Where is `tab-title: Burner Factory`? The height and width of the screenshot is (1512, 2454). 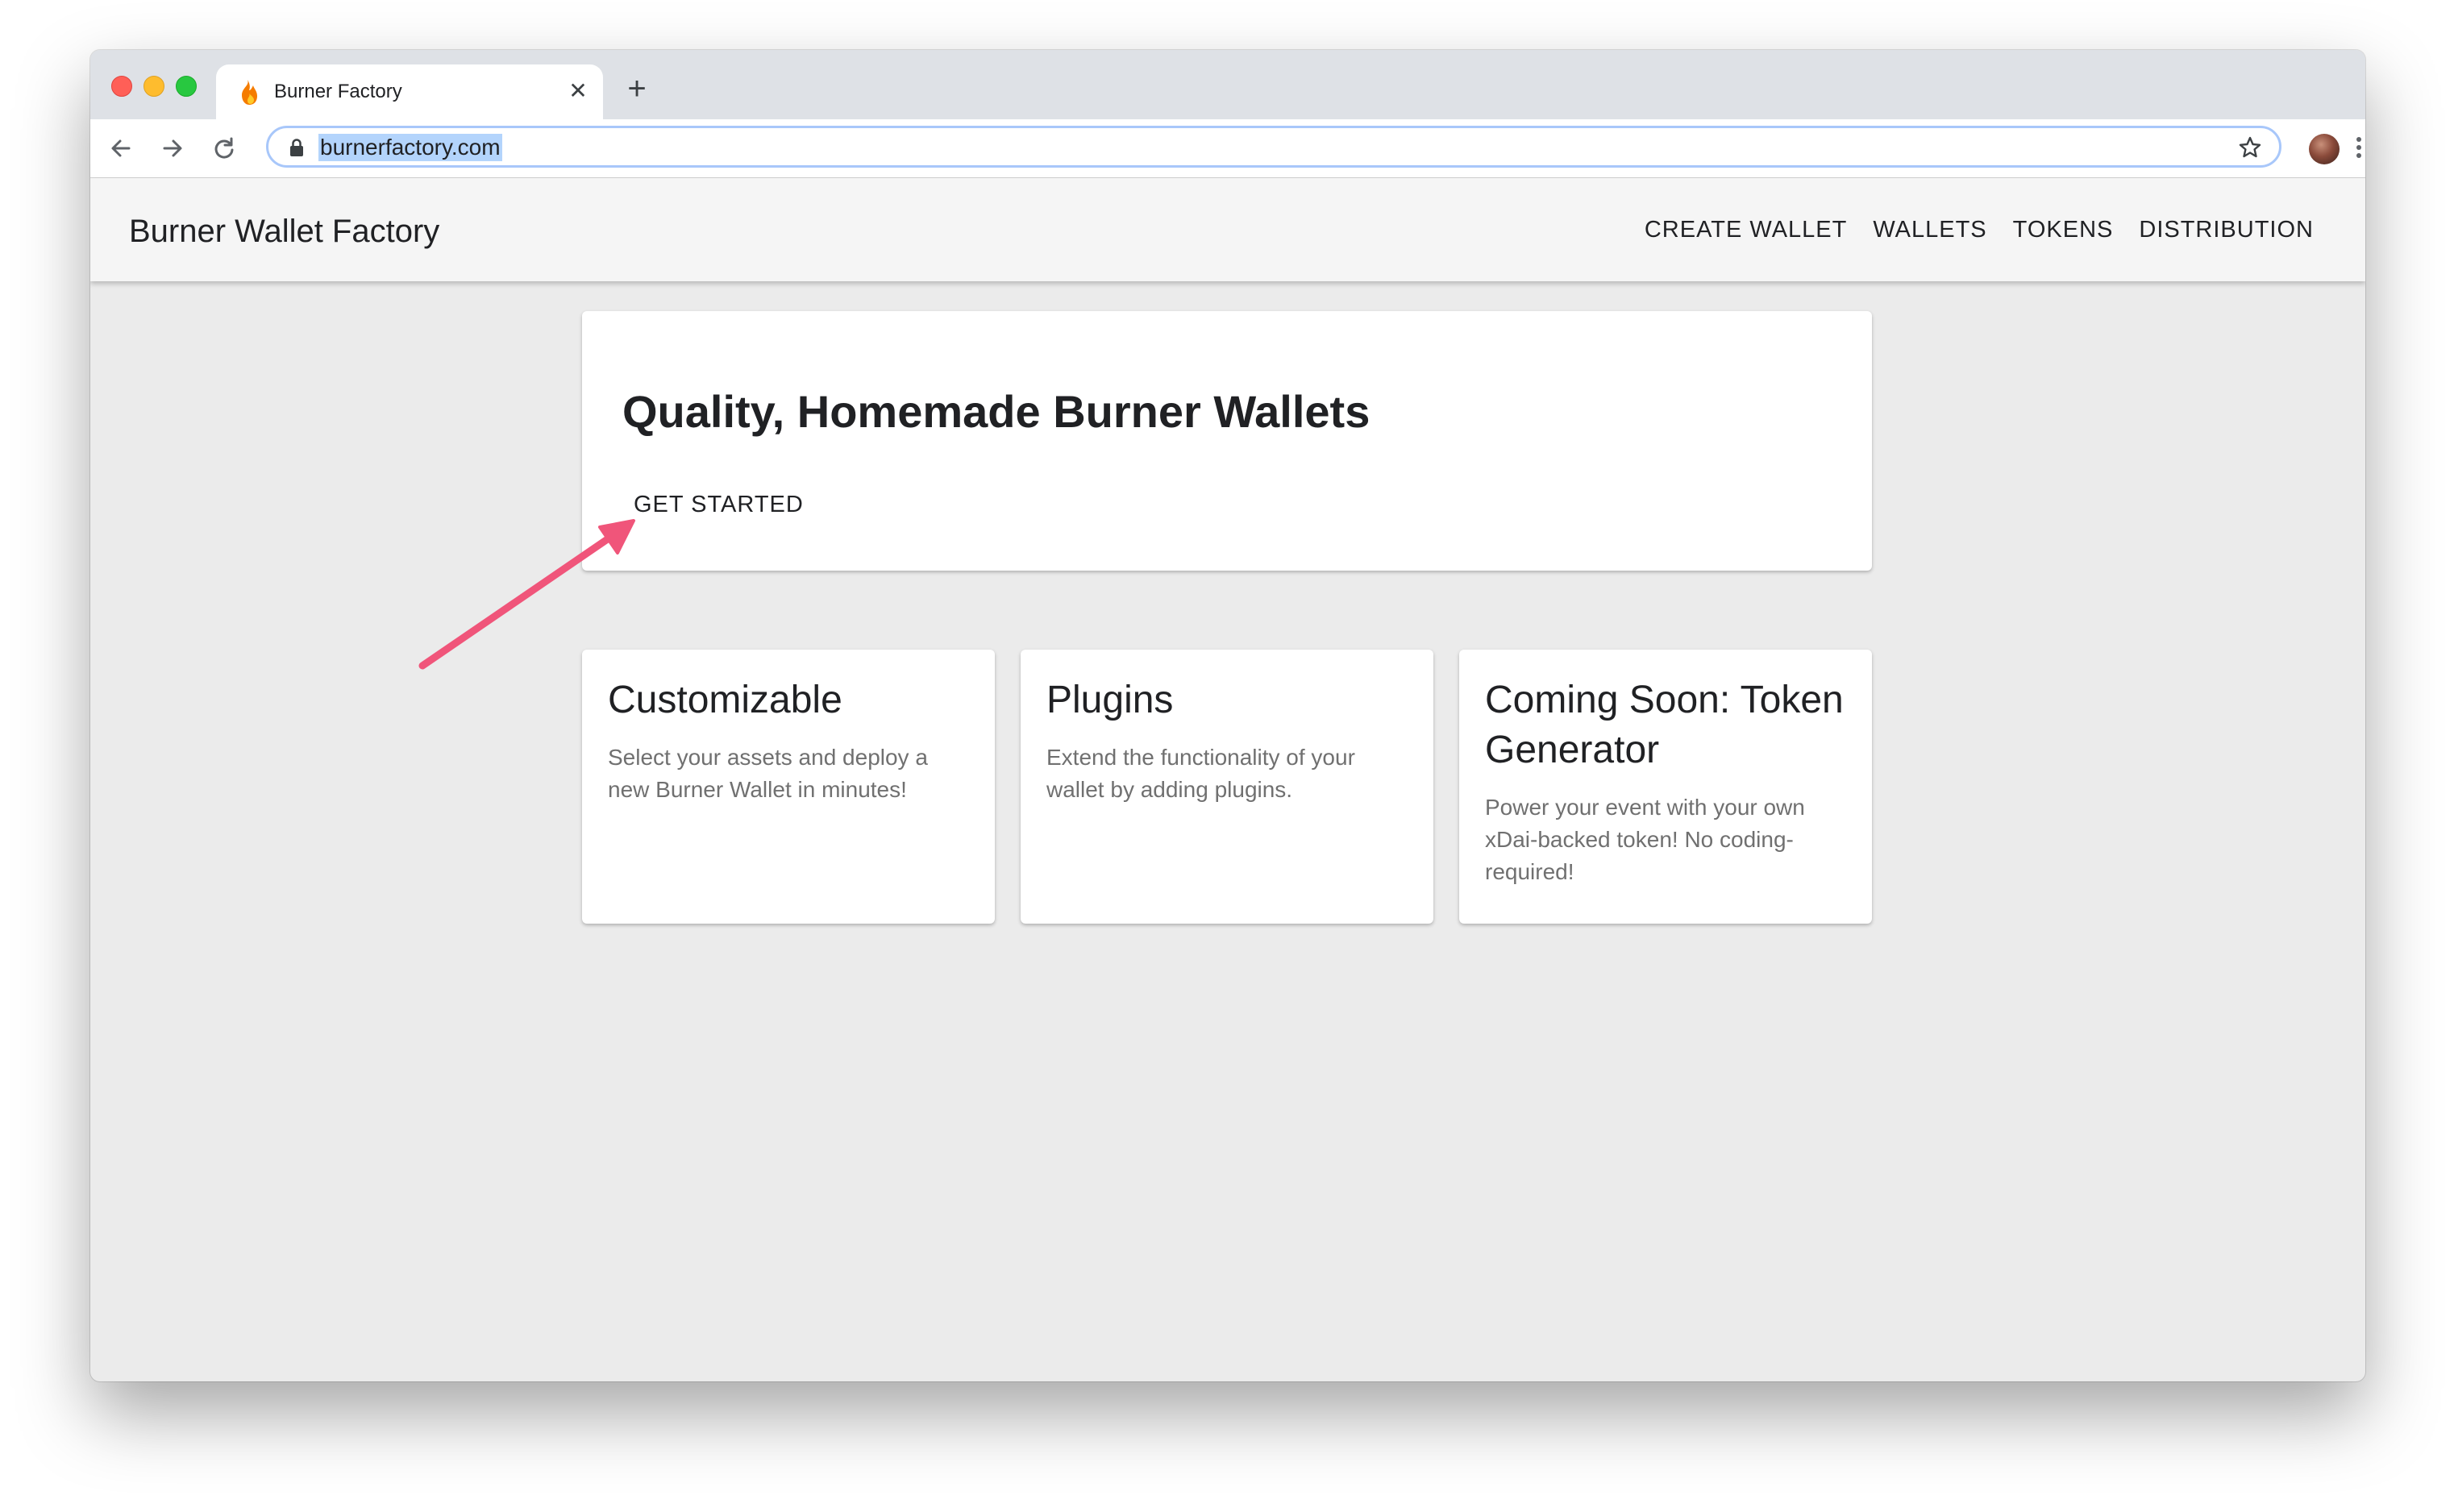 tab-title: Burner Factory is located at coordinates (338, 91).